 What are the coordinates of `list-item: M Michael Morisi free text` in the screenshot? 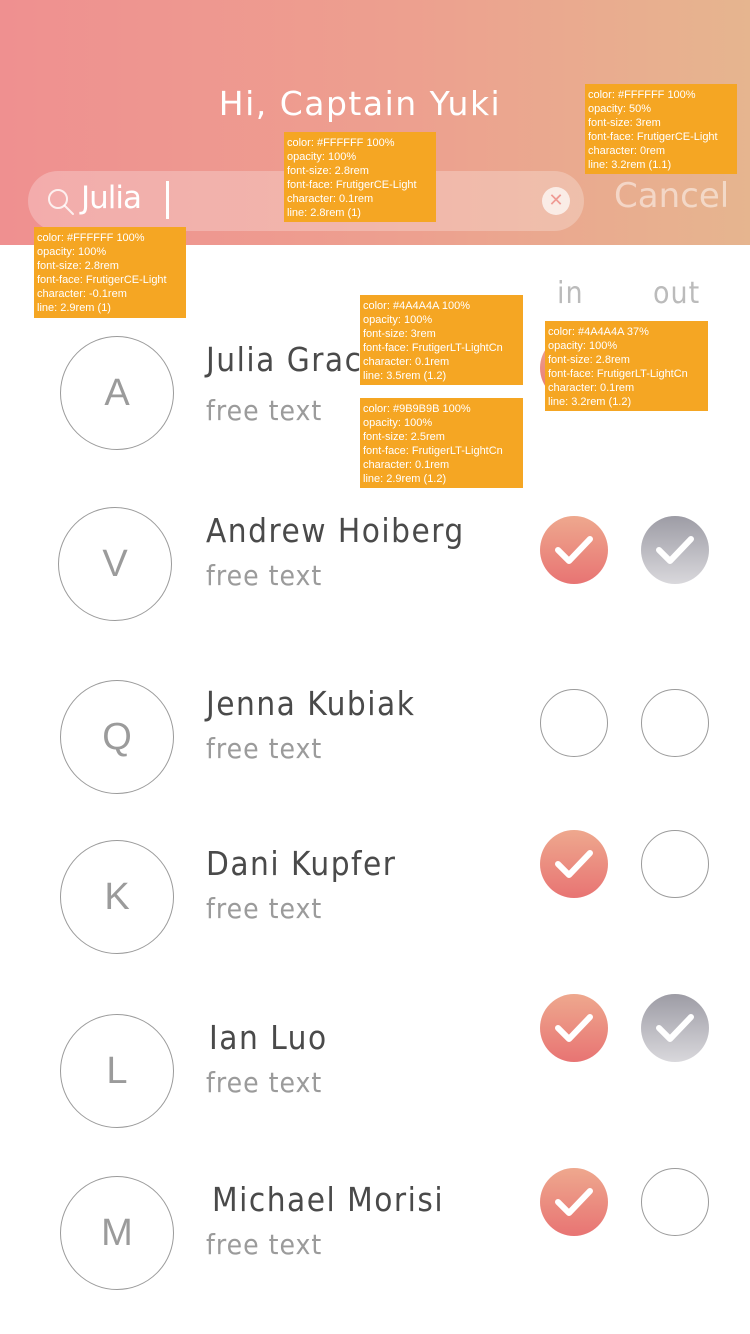 It's located at (375, 1246).